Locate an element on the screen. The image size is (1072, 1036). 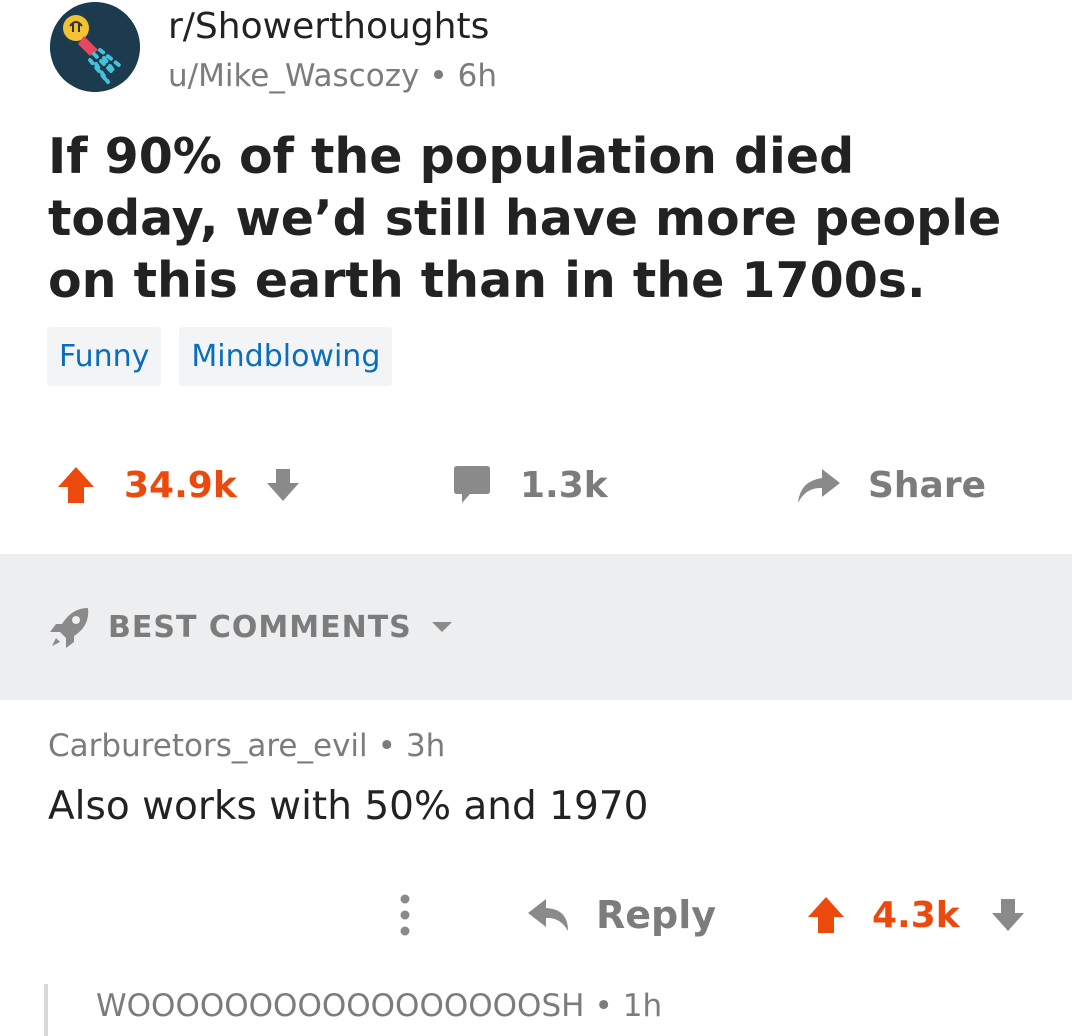
comment-vote-group: 4.3k is located at coordinates (917, 915).